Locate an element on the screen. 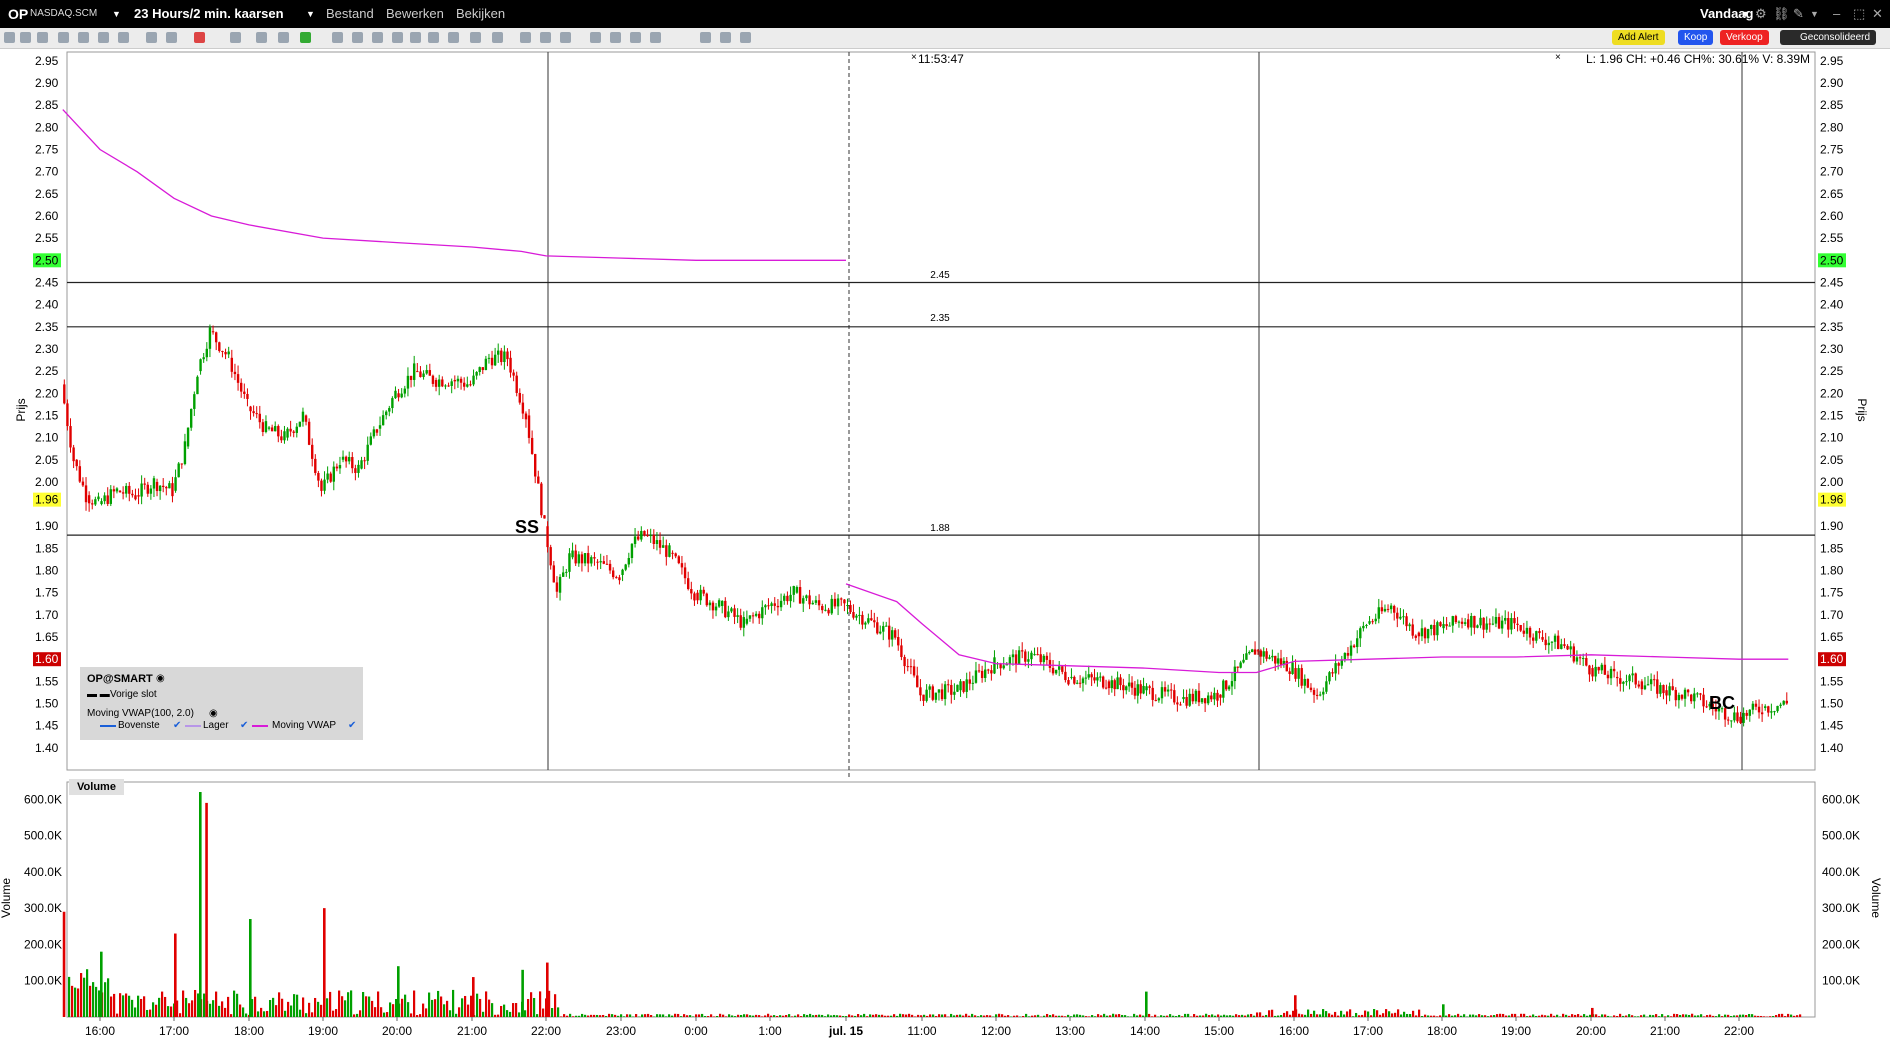 The height and width of the screenshot is (1039, 1890). consolidated-button: Geconsolideerd is located at coordinates (1828, 37).